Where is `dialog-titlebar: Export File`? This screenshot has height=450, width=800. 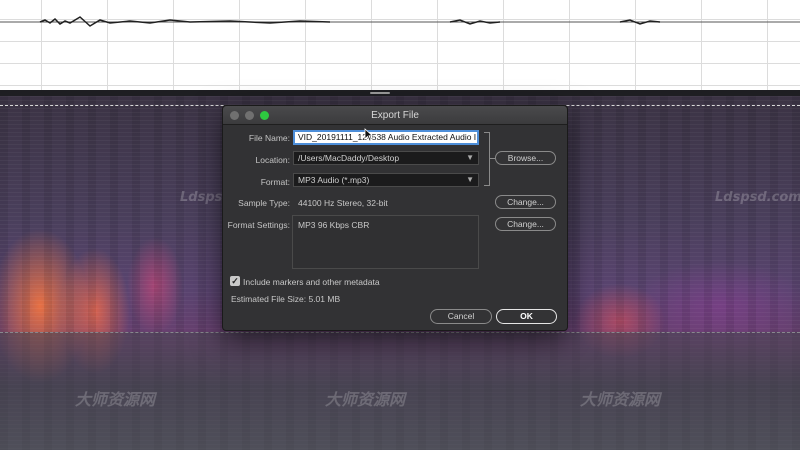 dialog-titlebar: Export File is located at coordinates (395, 115).